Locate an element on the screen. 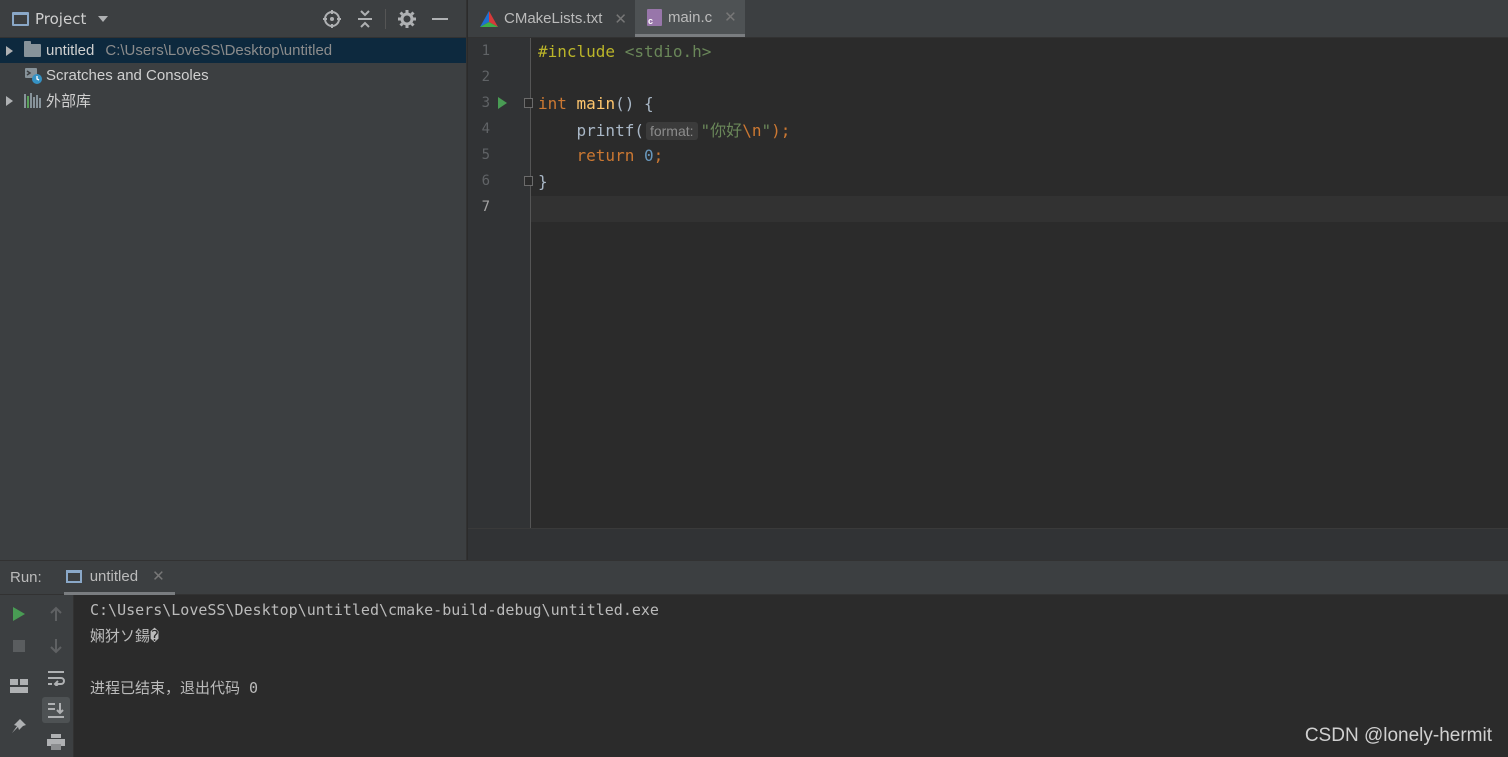 The width and height of the screenshot is (1508, 757). run-tab-label: untitled is located at coordinates (114, 576).